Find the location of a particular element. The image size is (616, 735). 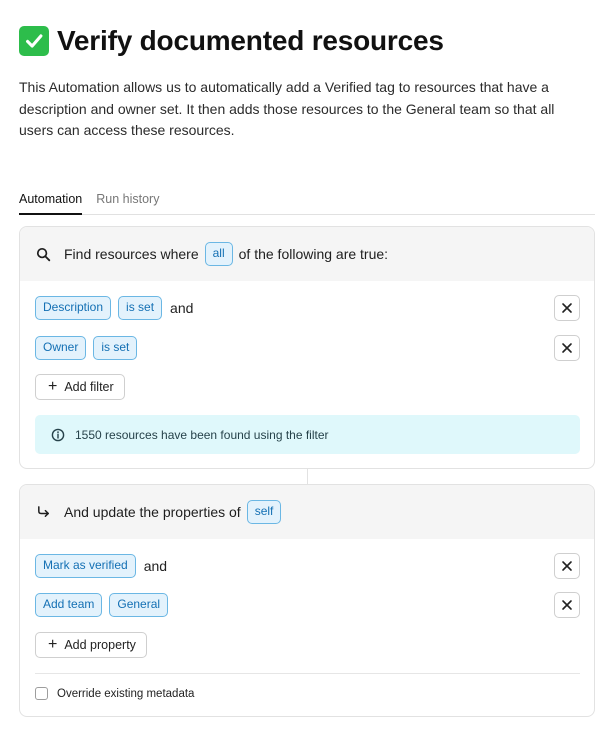

filter-prefix-text: Find resources where is located at coordinates (131, 254).